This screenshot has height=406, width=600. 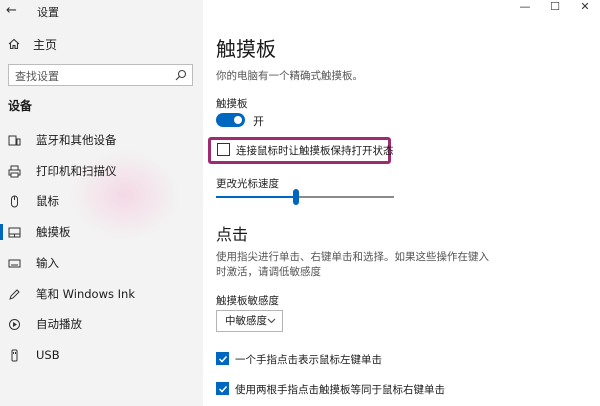 I want to click on usb-icon, so click(x=14, y=355).